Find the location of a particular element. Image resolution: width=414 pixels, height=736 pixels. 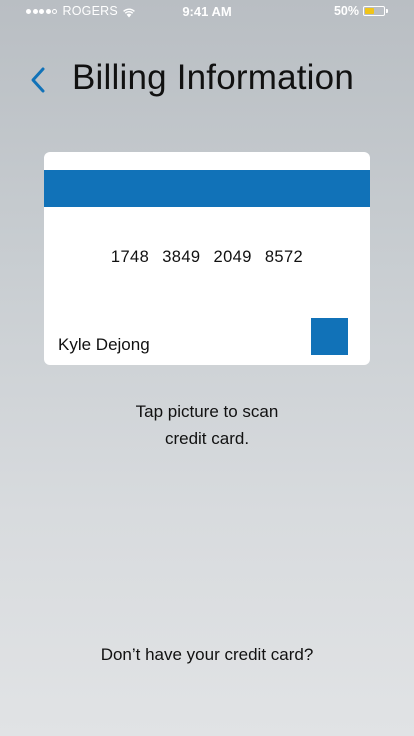

page-title: Billing Information is located at coordinates (213, 77).